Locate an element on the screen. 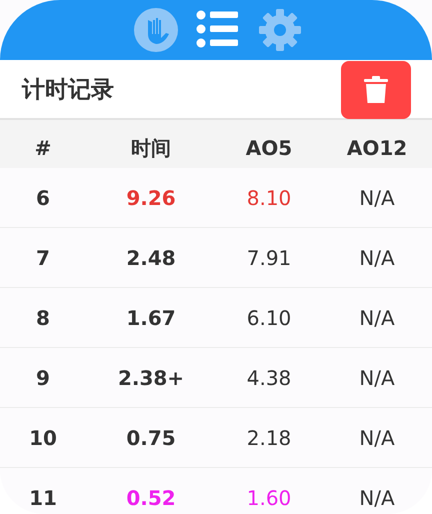 The image size is (432, 514). table-cell-text: 2.38+ is located at coordinates (151, 378).